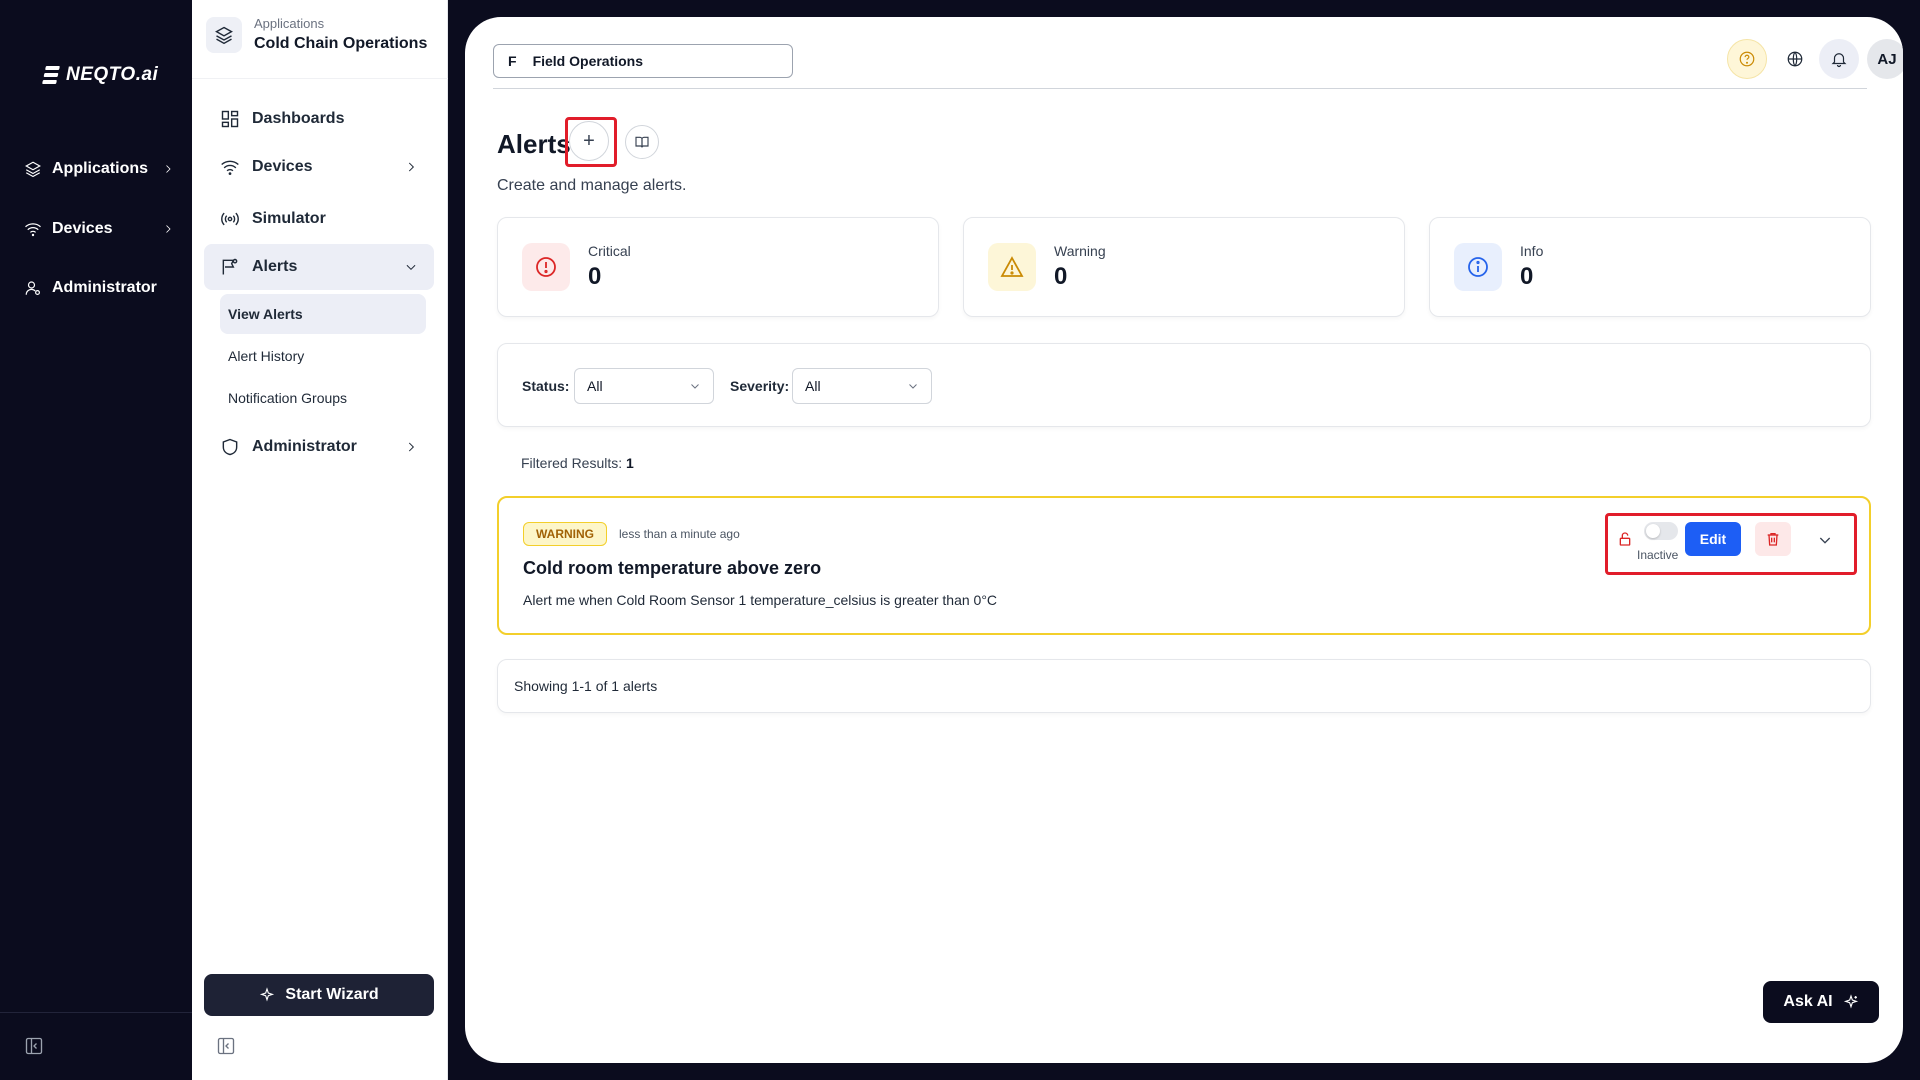  I want to click on stat-card-info: Info 0, so click(1650, 267).